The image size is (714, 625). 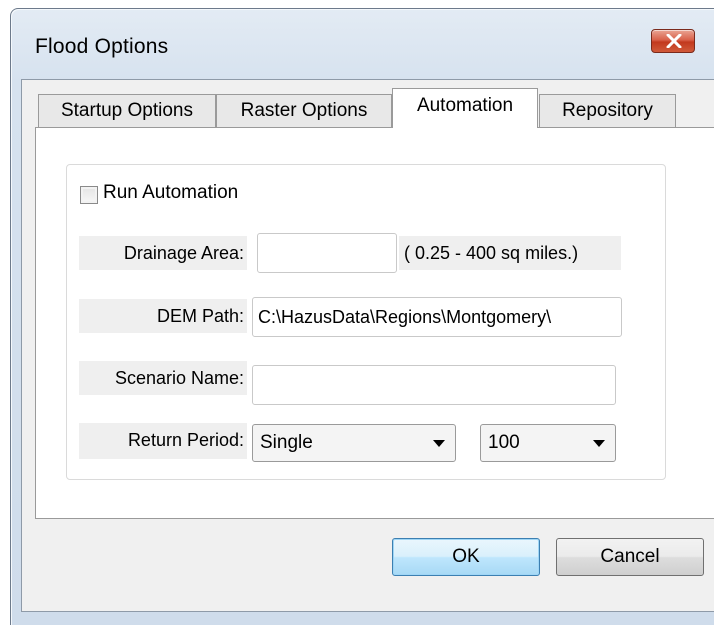 I want to click on ok-button: OK, so click(x=466, y=557).